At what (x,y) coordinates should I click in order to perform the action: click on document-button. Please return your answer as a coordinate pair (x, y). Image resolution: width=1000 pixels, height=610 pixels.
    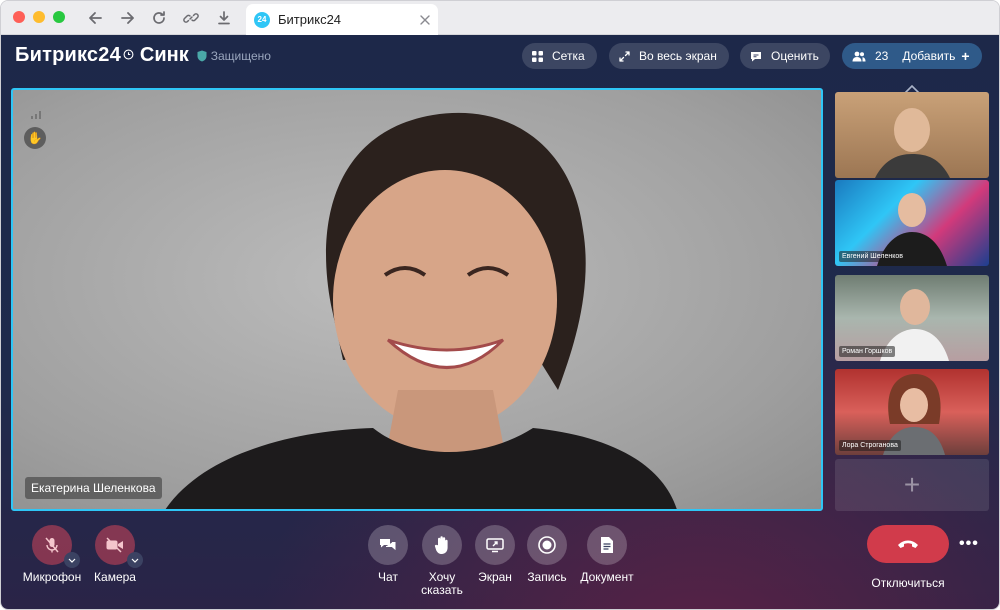
    Looking at the image, I should click on (607, 545).